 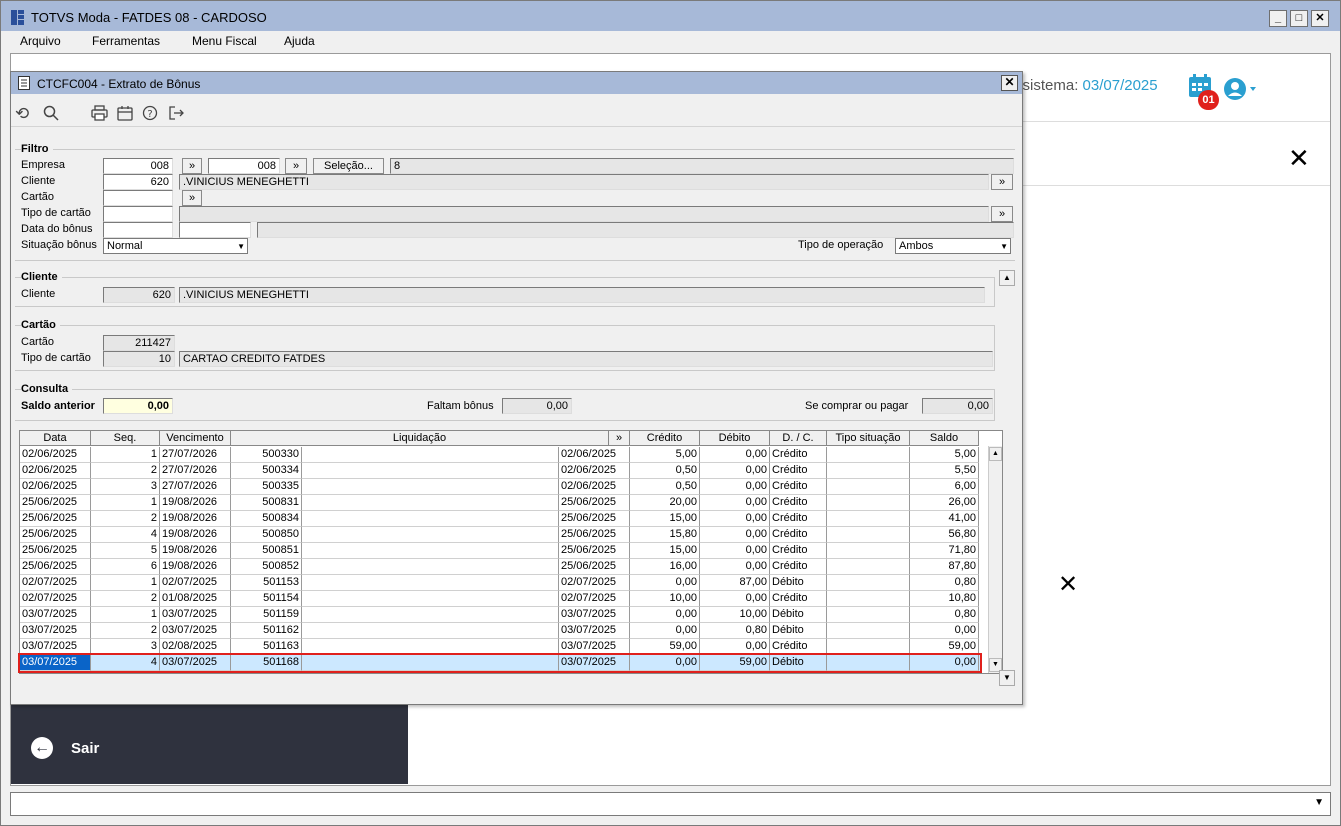 I want to click on empresa-from-lookup-button: », so click(x=192, y=166).